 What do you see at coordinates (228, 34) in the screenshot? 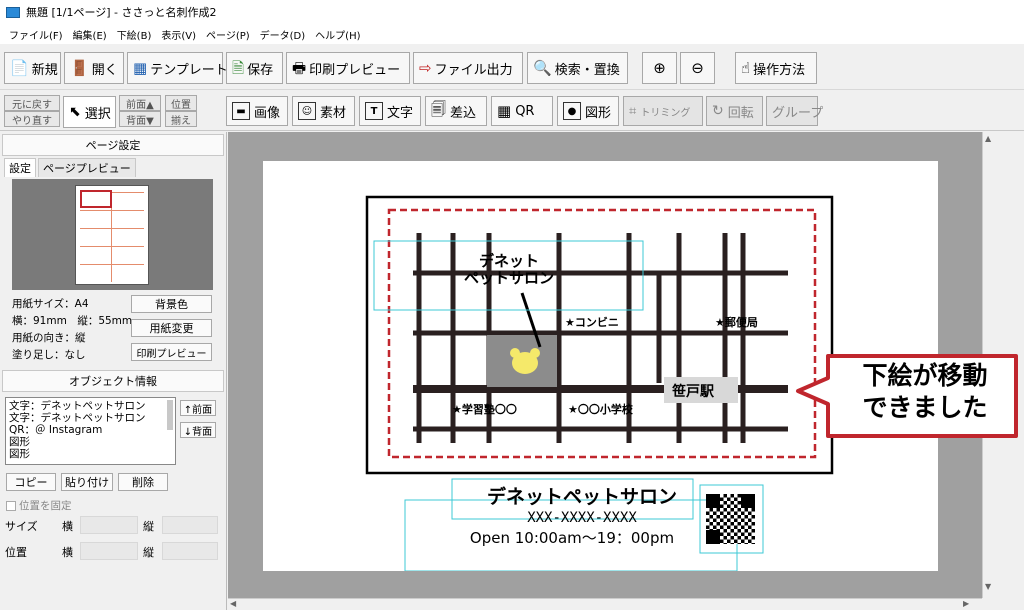
I see `menu-page: ページ(P)` at bounding box center [228, 34].